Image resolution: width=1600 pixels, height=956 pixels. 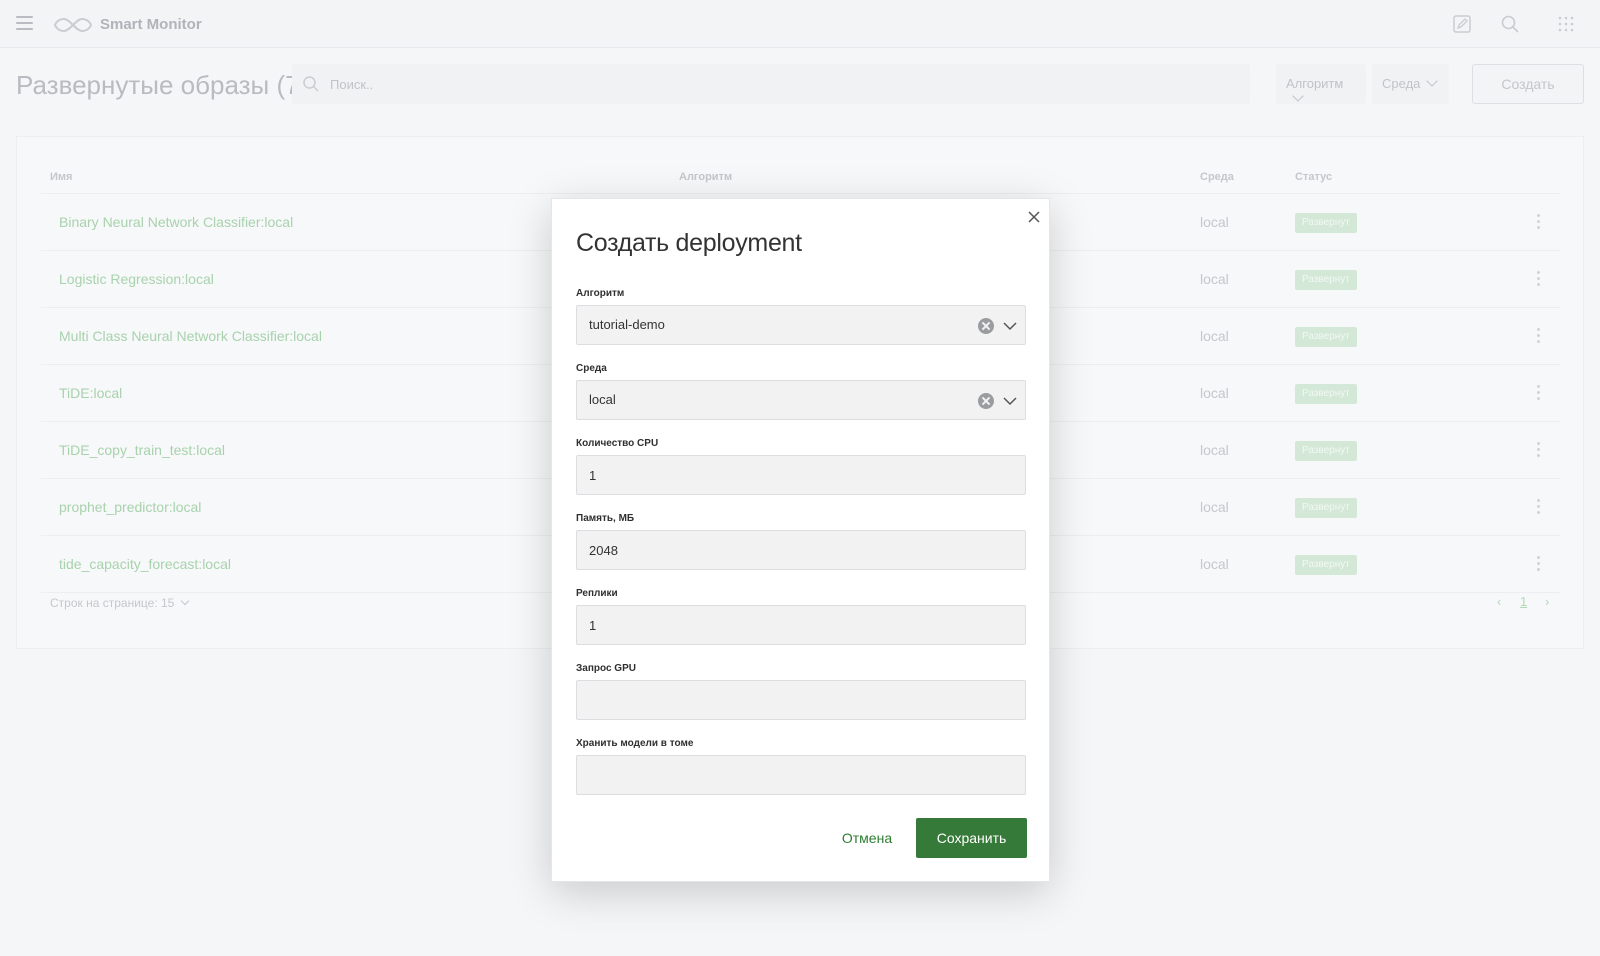 I want to click on close-icon, so click(x=1034, y=217).